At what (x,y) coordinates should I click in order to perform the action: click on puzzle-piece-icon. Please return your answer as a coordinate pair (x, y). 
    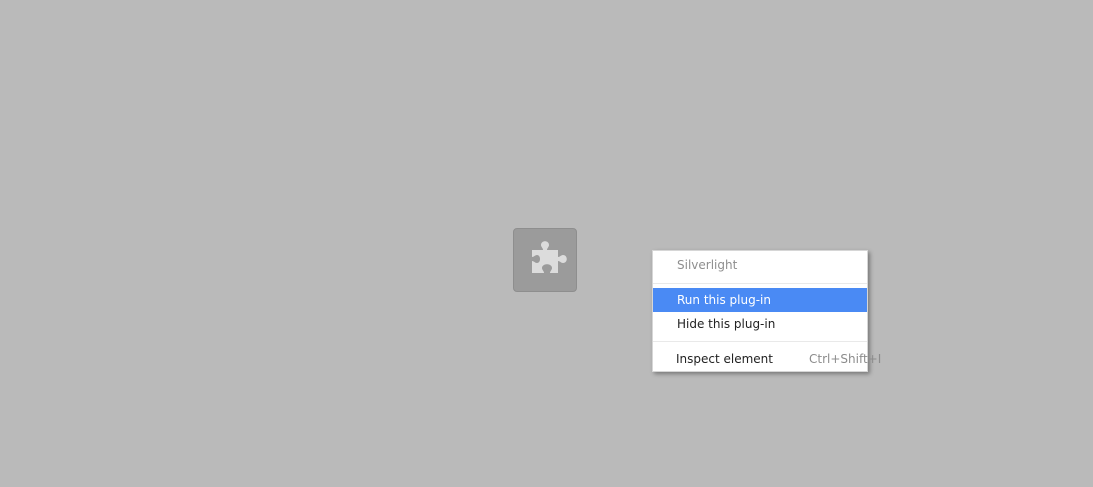
    Looking at the image, I should click on (545, 260).